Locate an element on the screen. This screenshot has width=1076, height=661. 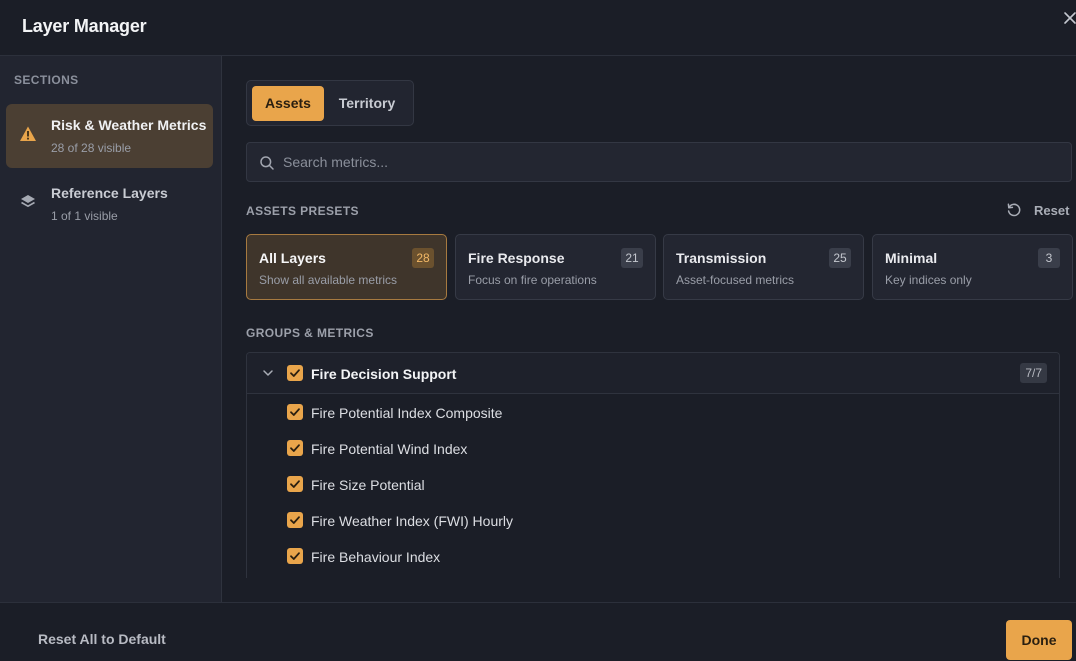
reset-all-button: Reset All to Default is located at coordinates (102, 639).